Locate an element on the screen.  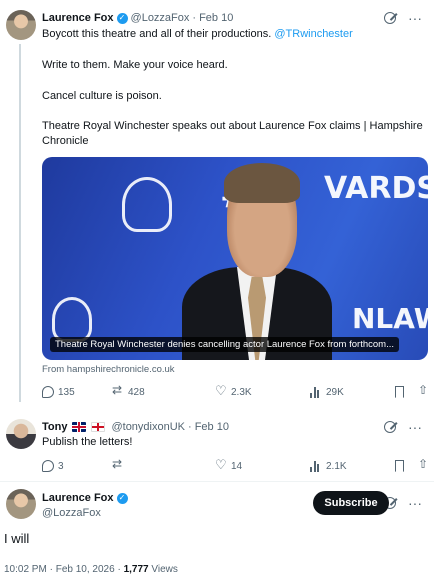
uk-flag-icon is located at coordinates (79, 427).